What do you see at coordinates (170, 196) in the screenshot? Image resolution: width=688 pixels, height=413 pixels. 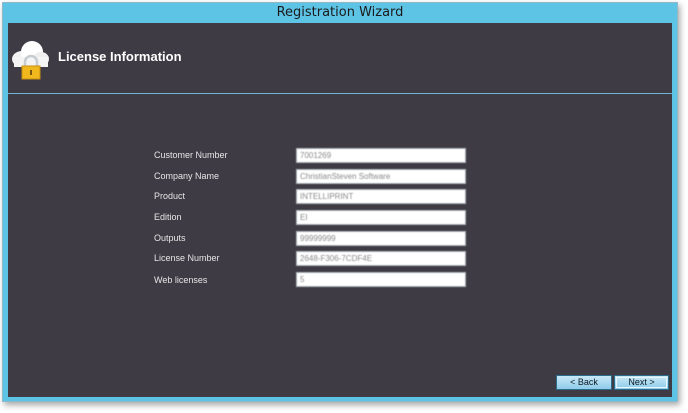 I see `product-label: Product` at bounding box center [170, 196].